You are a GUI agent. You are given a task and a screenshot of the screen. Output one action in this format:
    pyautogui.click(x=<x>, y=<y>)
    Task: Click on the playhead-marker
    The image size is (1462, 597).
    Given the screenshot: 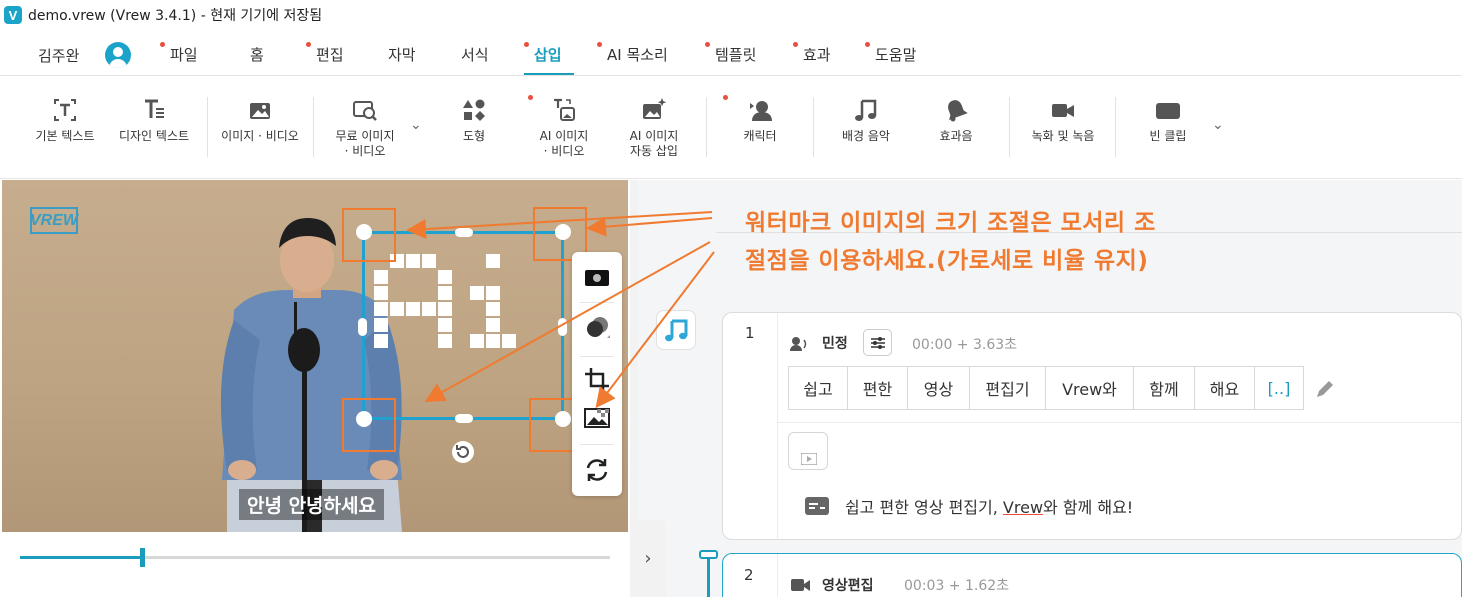 What is the action you would take?
    pyautogui.click(x=708, y=554)
    